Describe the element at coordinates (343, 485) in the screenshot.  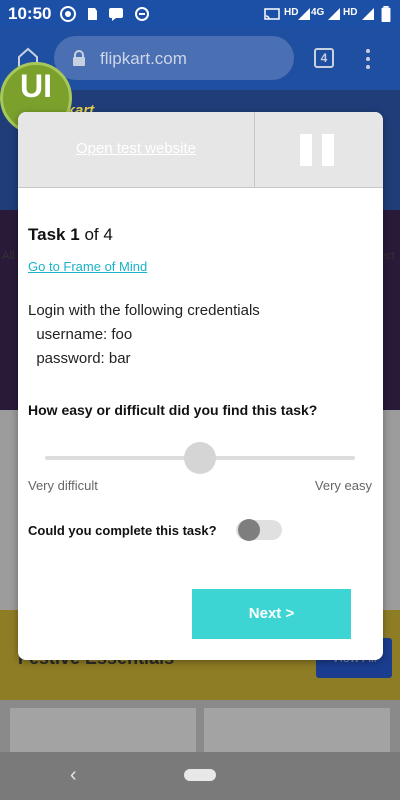
I see `slider-max-label: Very easy` at that location.